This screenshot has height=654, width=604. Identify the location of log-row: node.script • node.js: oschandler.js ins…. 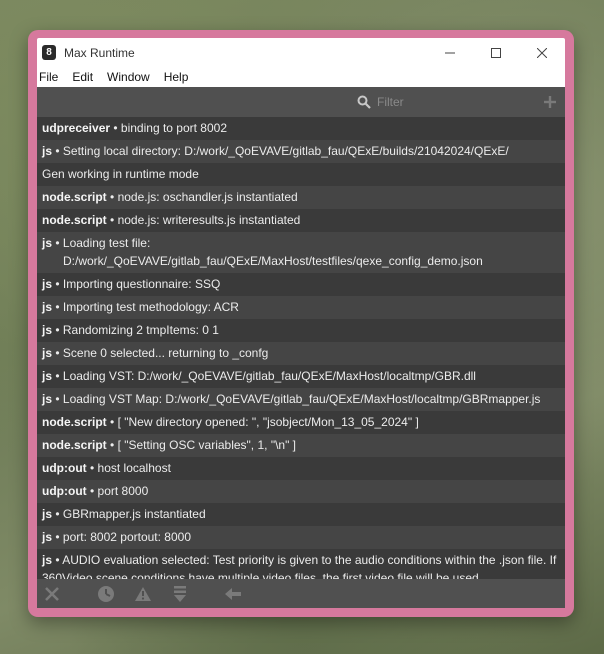
(301, 197).